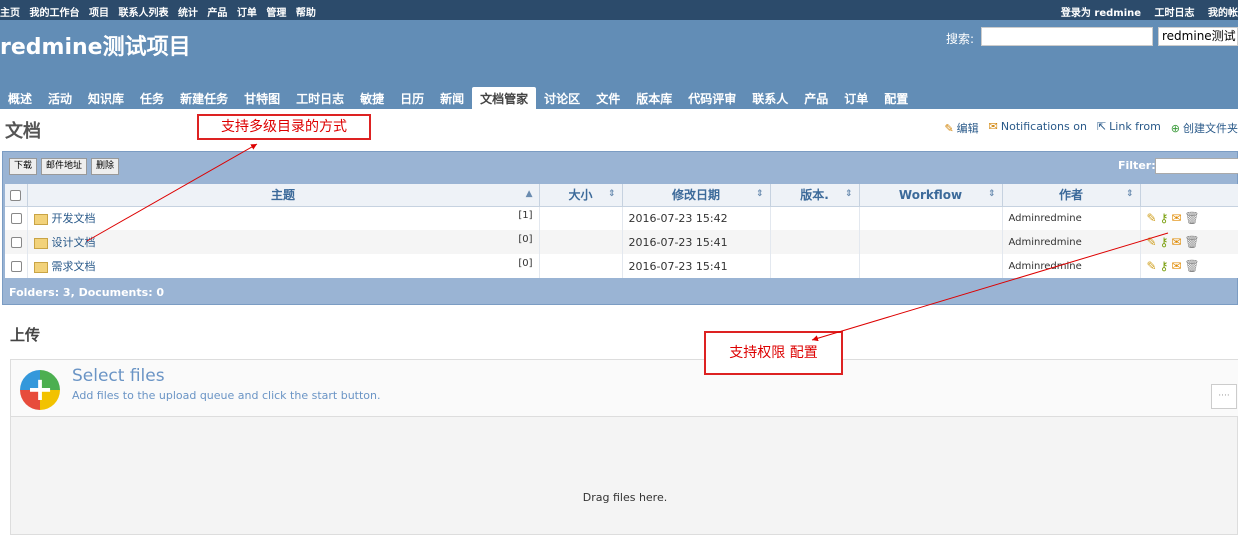  What do you see at coordinates (712, 98) in the screenshot?
I see `tab-code-review: 代码评审` at bounding box center [712, 98].